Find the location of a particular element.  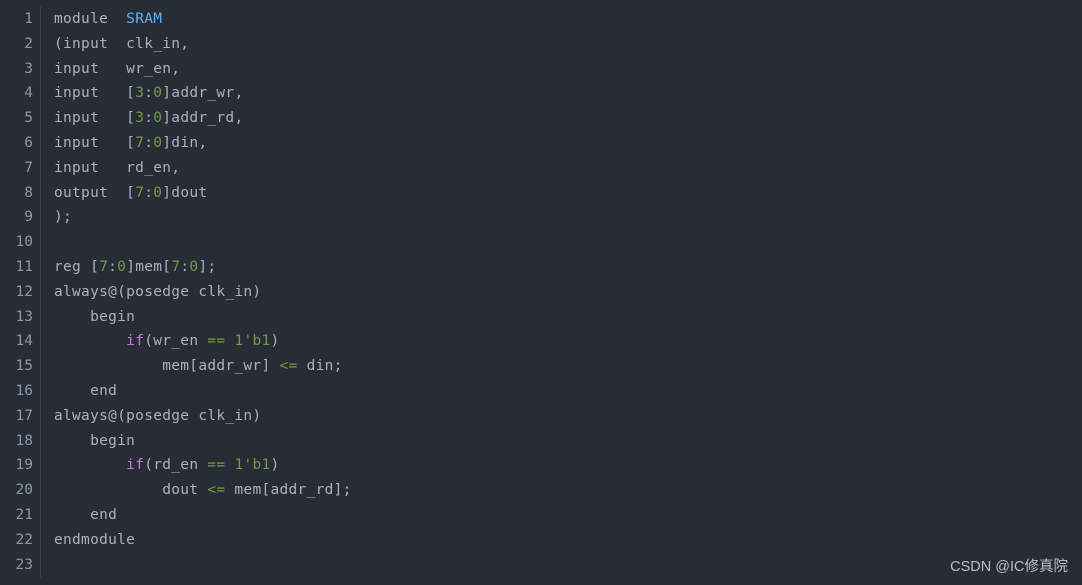

line-number: 21 is located at coordinates (24, 514).